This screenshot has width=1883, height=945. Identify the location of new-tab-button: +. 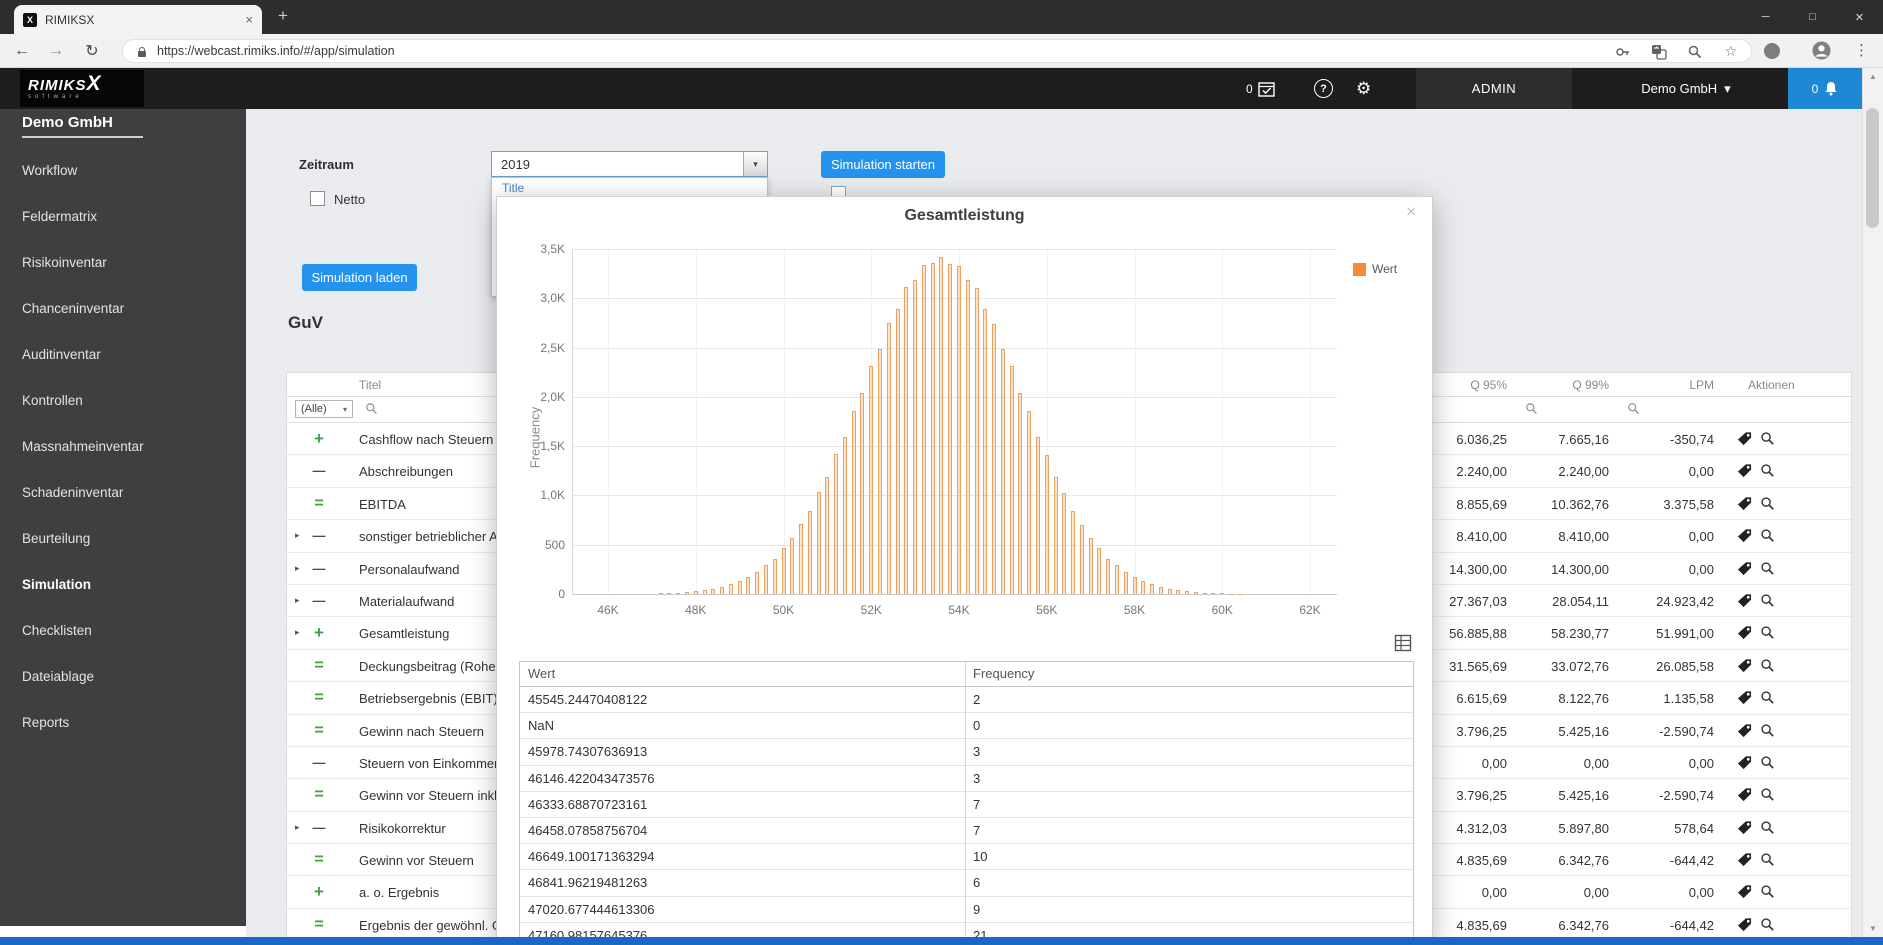
(283, 16).